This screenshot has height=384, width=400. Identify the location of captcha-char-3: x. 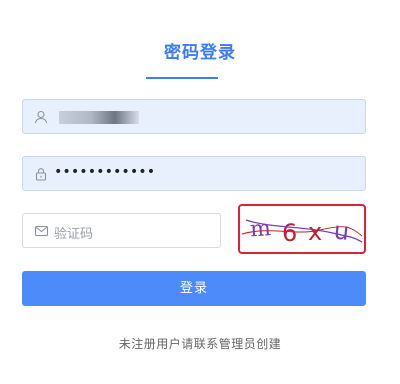
(315, 232).